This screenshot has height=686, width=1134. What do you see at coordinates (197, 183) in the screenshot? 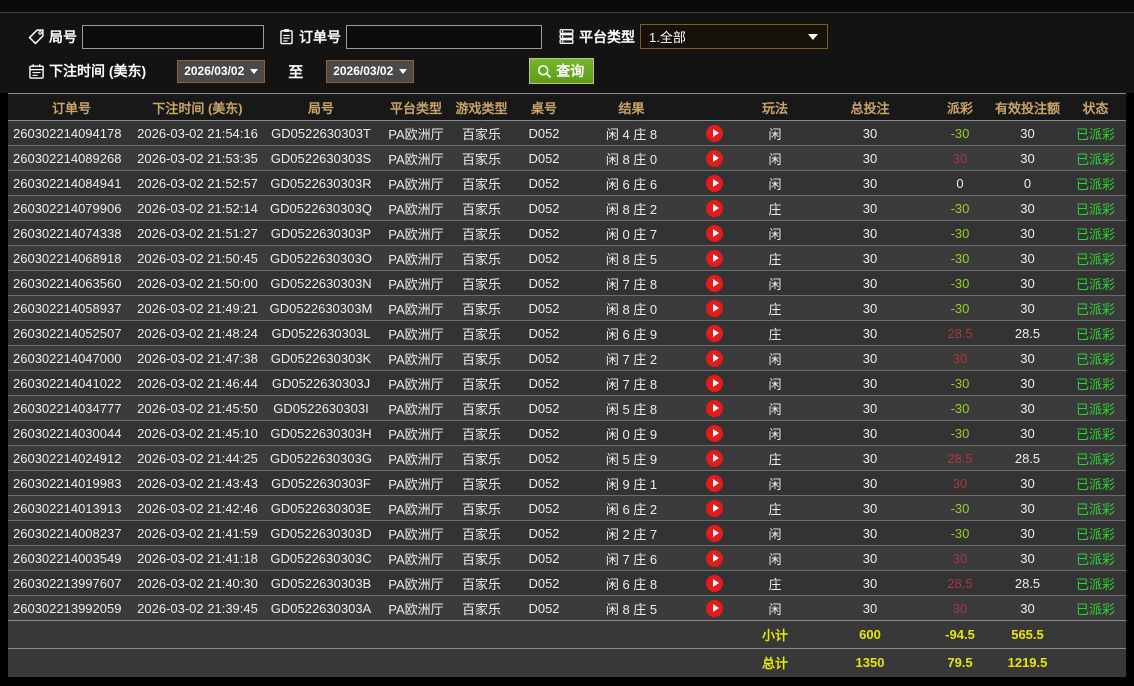
I see `cell-time-text: 2026-03-02 21:52:57` at bounding box center [197, 183].